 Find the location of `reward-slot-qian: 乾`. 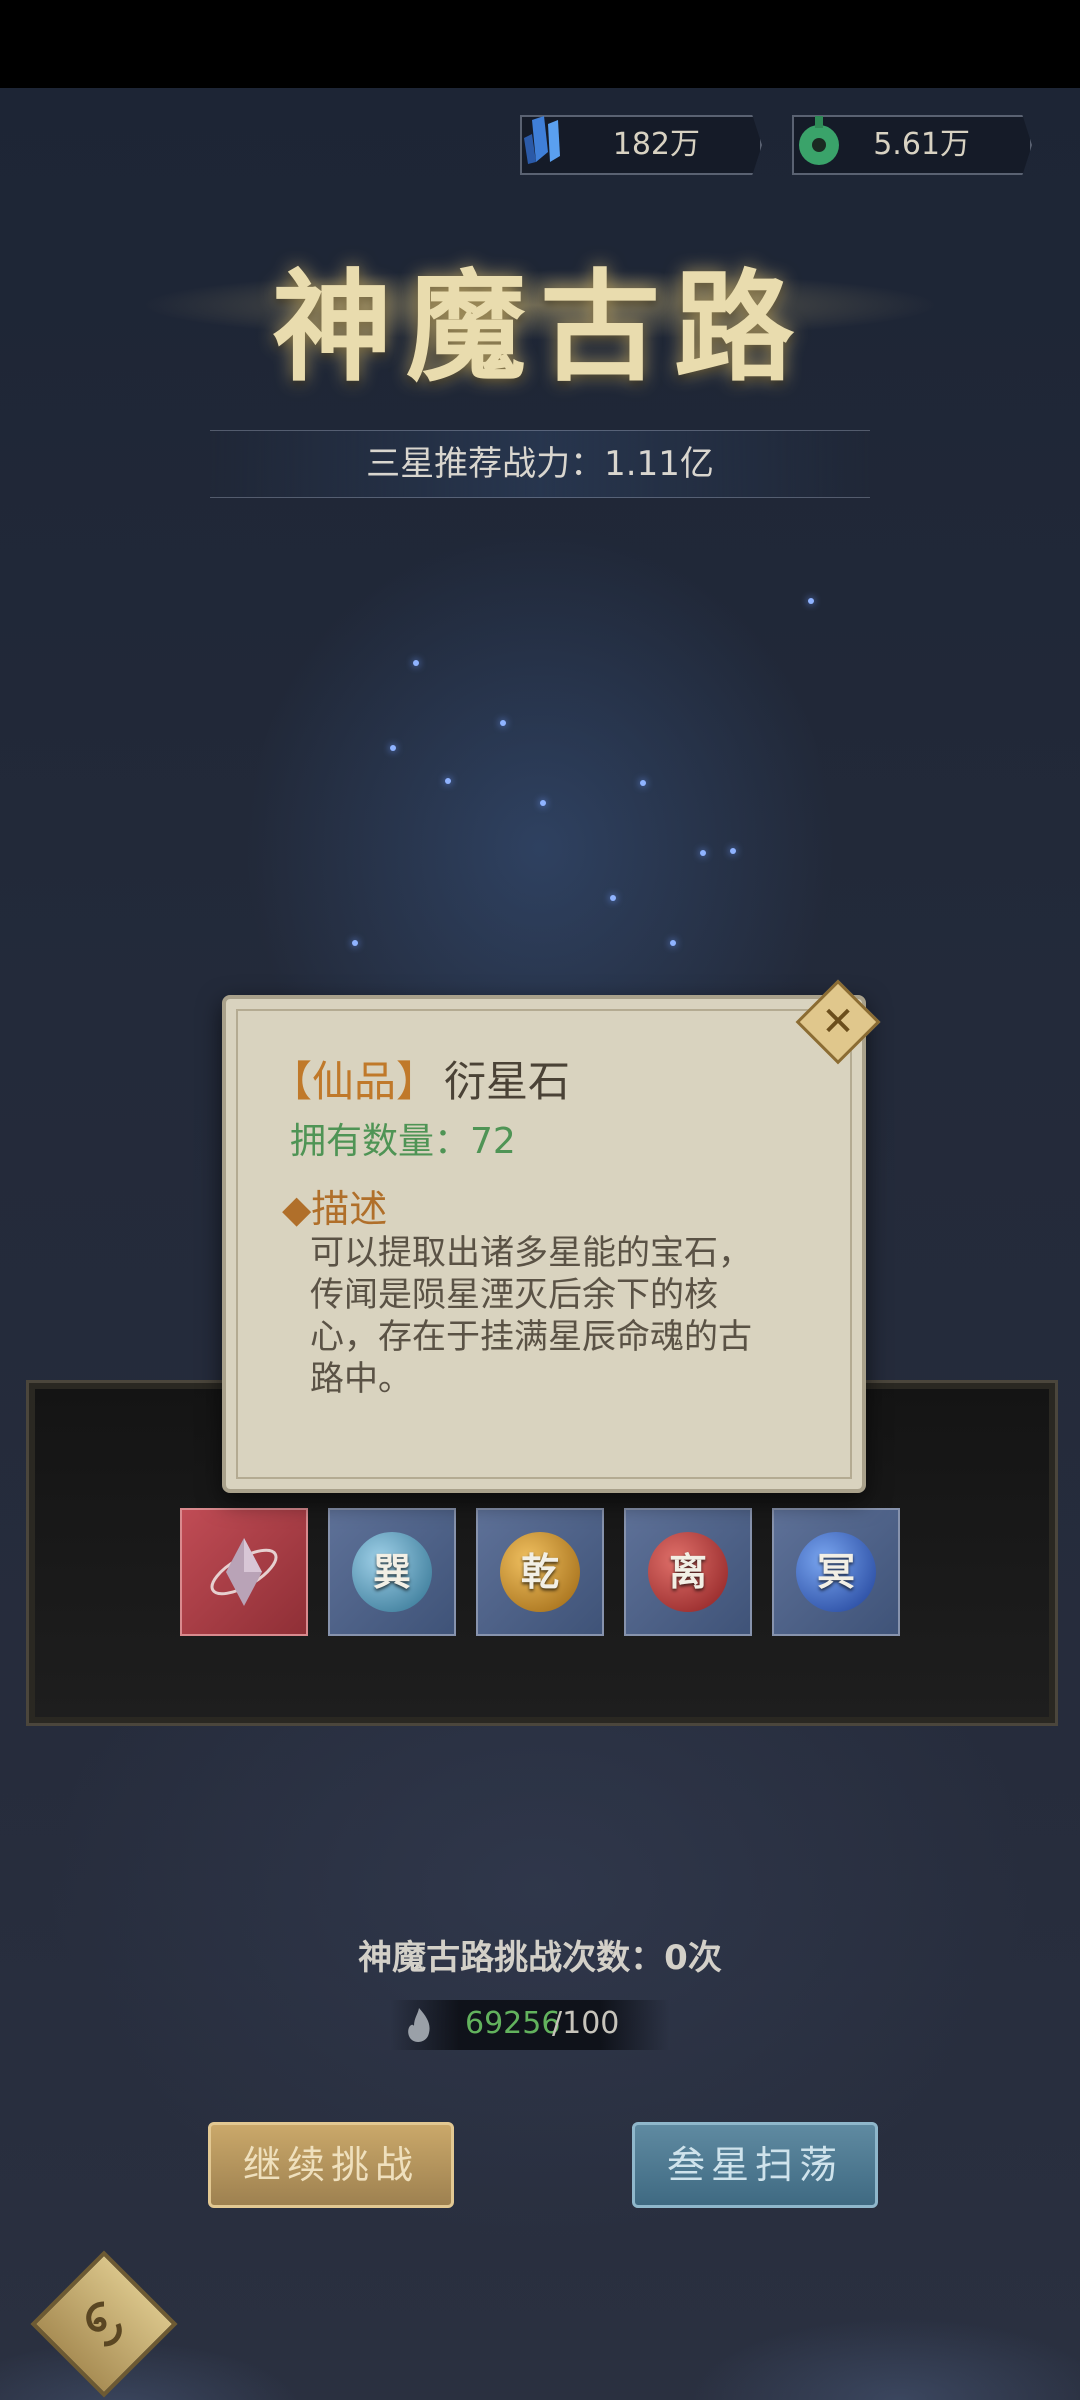

reward-slot-qian: 乾 is located at coordinates (540, 1572).